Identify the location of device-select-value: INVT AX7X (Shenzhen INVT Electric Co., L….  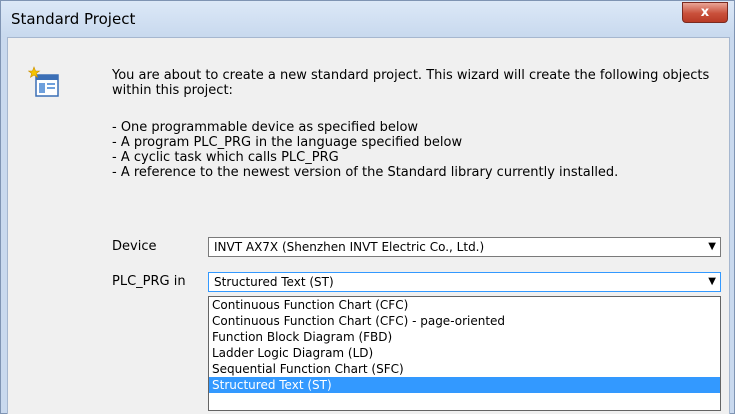
(349, 247).